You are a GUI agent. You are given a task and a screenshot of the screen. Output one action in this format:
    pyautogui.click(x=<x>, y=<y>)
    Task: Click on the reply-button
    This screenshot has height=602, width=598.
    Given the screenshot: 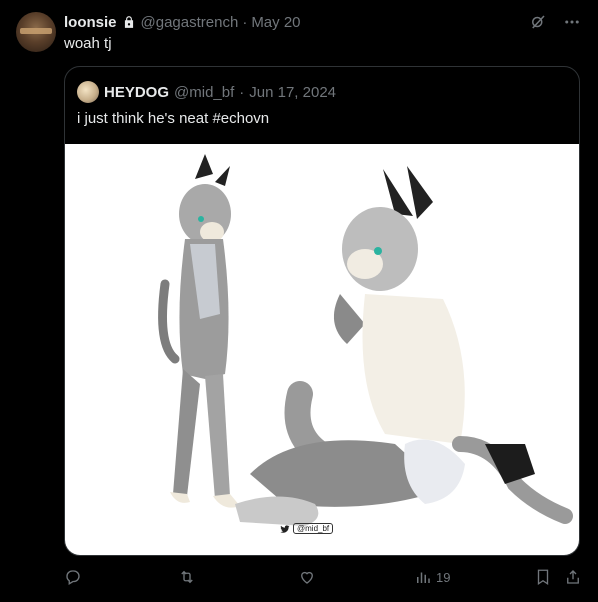 What is the action you would take?
    pyautogui.click(x=73, y=577)
    